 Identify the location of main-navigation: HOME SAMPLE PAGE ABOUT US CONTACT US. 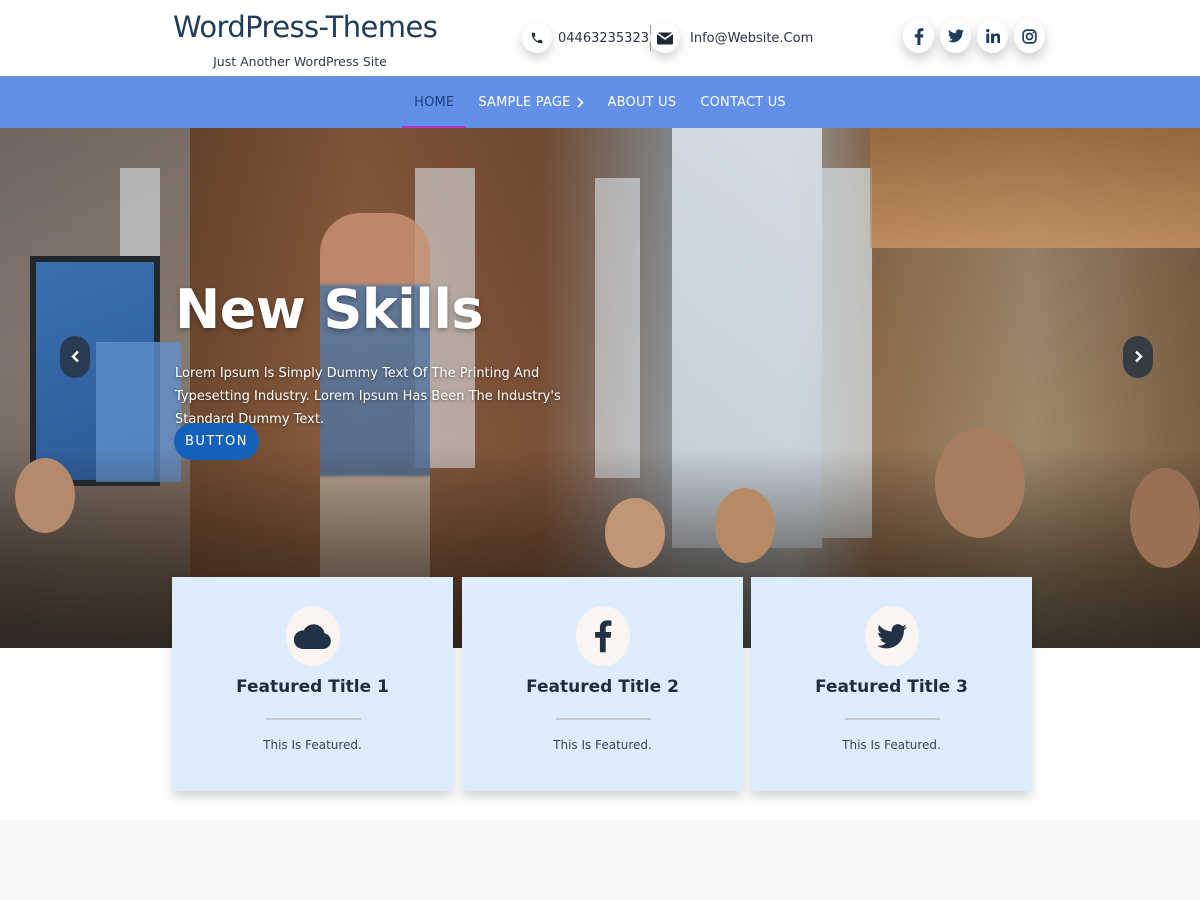
(600, 102).